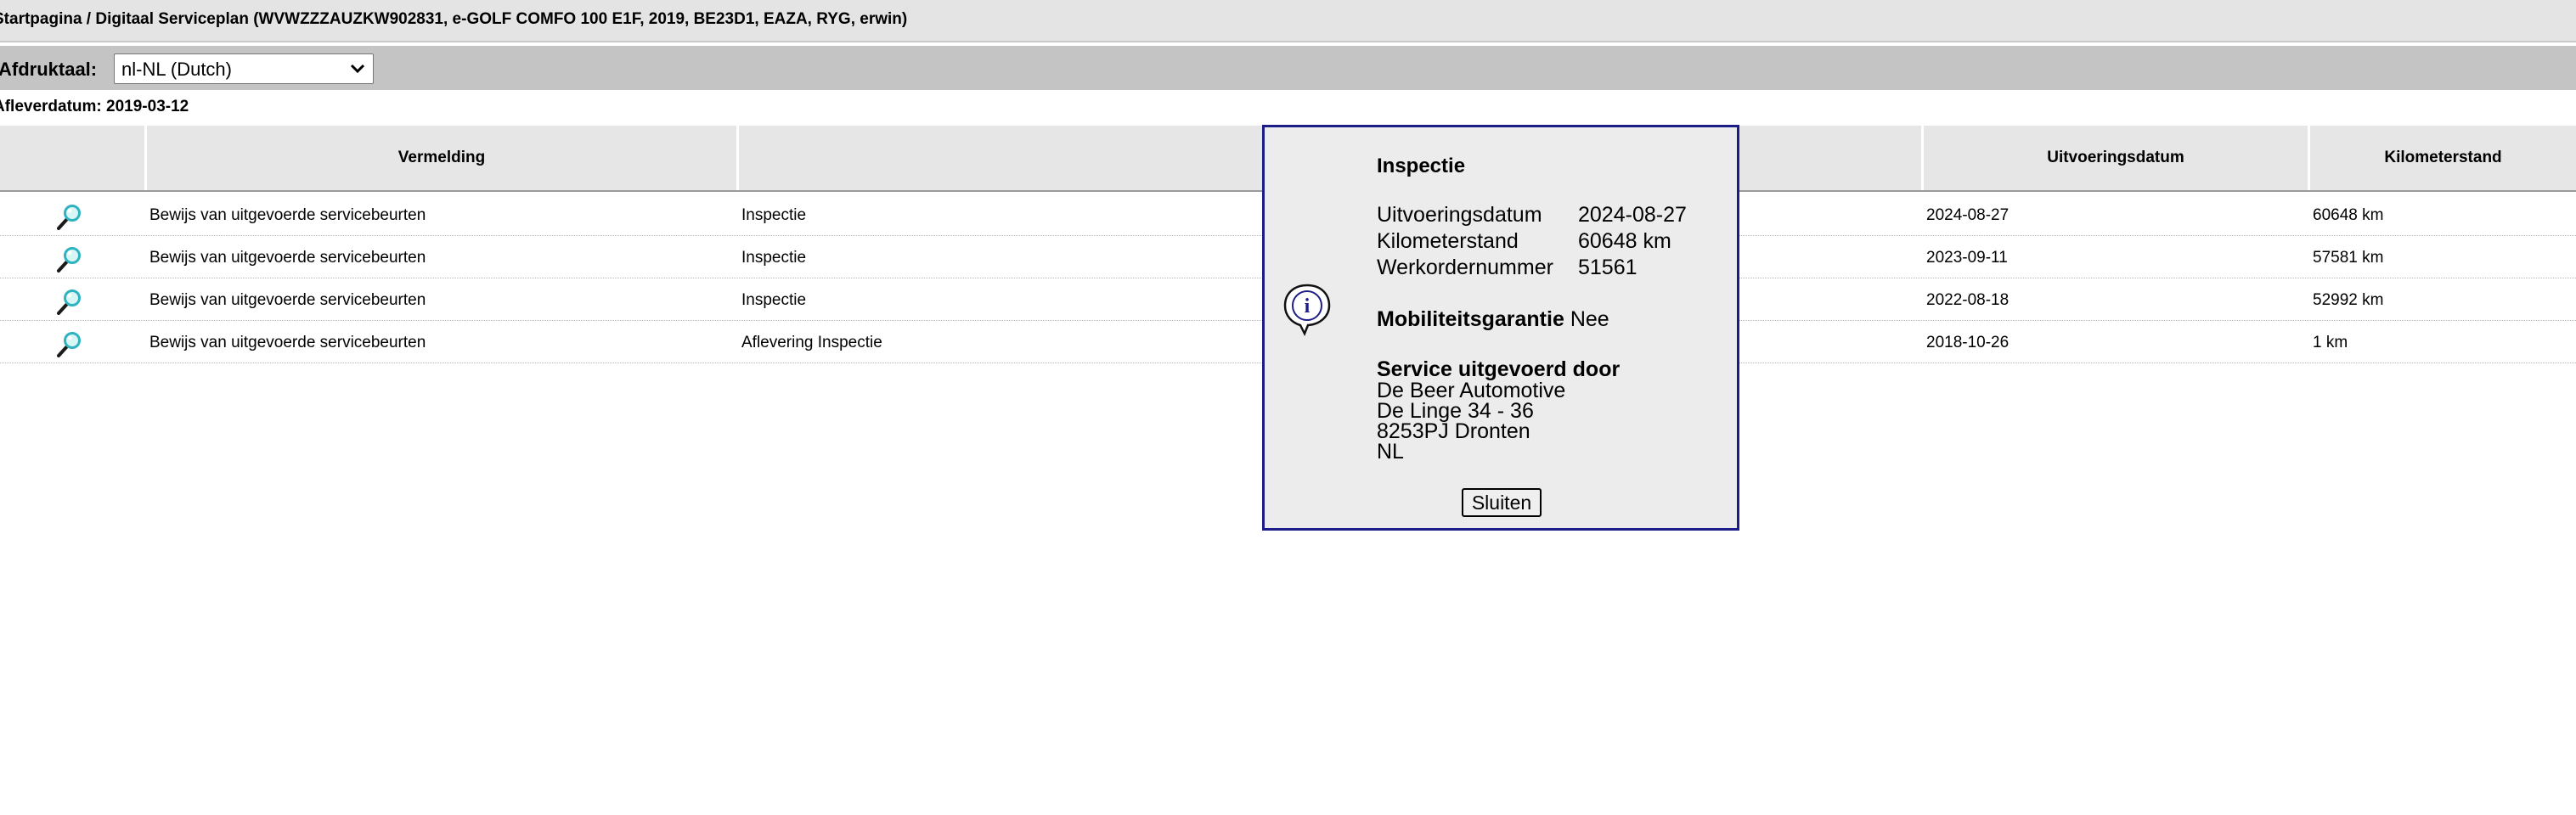 This screenshot has width=2576, height=815. What do you see at coordinates (1471, 391) in the screenshot?
I see `address-line: De Beer Automotive` at bounding box center [1471, 391].